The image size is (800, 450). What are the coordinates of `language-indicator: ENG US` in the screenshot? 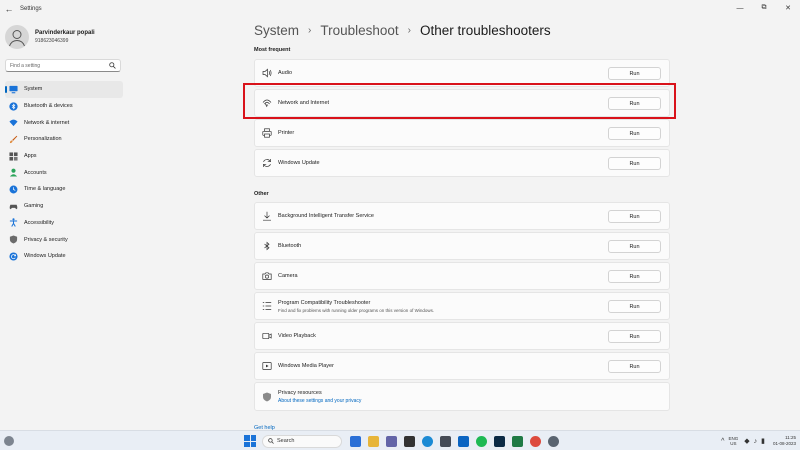 It's located at (733, 441).